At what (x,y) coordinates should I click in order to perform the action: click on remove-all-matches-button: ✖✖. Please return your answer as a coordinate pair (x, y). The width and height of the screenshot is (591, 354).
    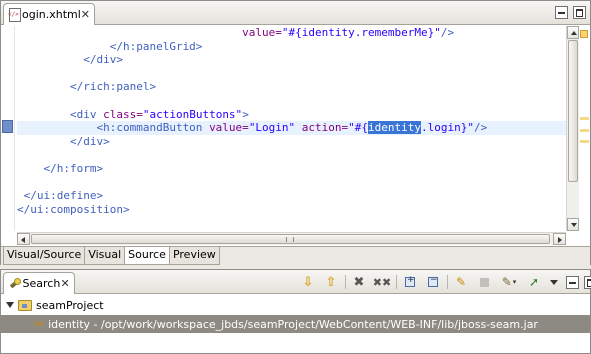
    Looking at the image, I should click on (382, 282).